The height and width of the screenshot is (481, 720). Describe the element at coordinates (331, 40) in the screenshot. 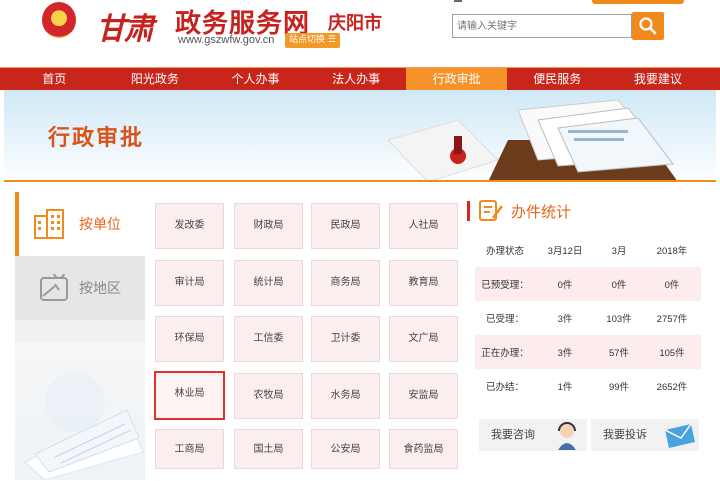

I see `menu-lines-icon: ☰` at that location.